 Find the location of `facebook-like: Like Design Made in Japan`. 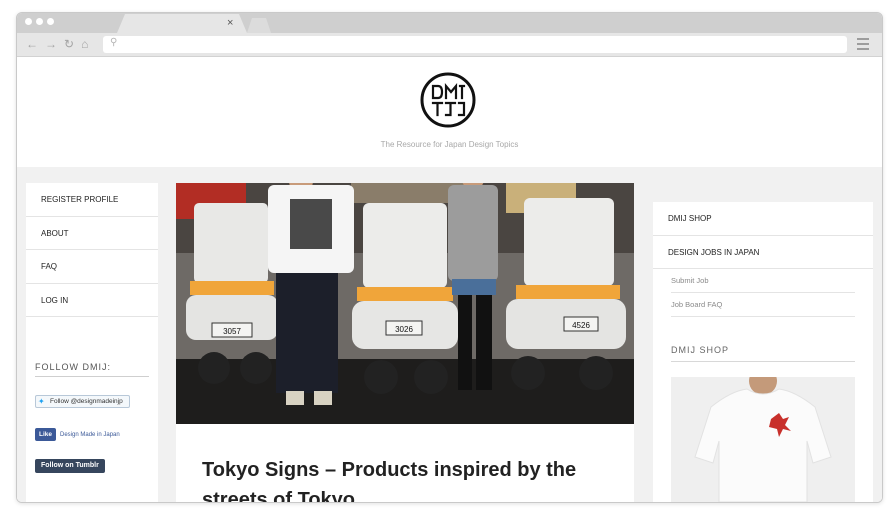

facebook-like: Like Design Made in Japan is located at coordinates (77, 434).